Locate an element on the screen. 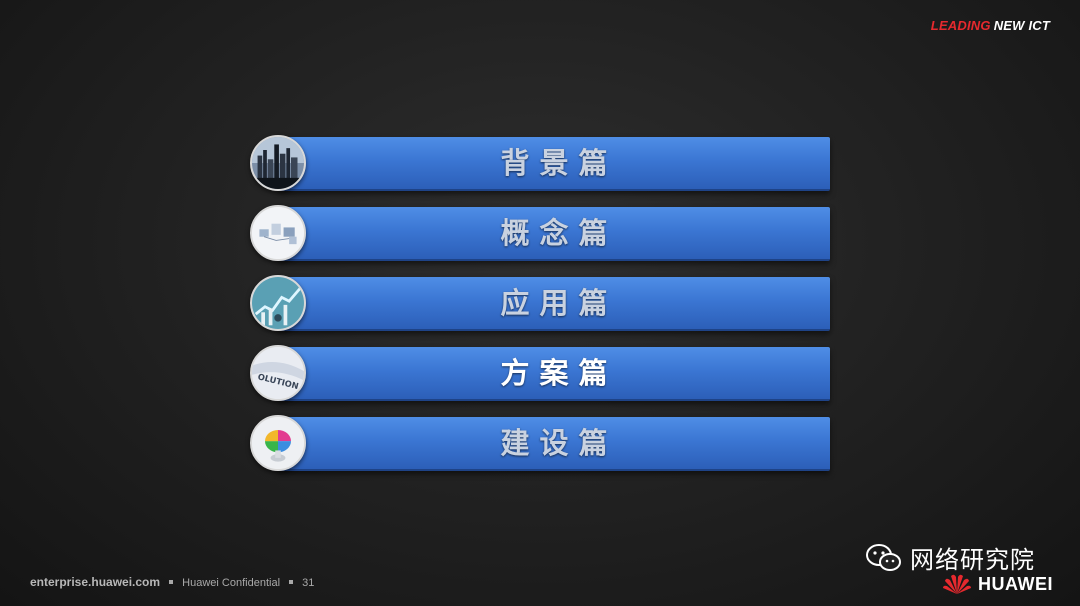  huawei-wordmark: HUAWEI is located at coordinates (1015, 583).